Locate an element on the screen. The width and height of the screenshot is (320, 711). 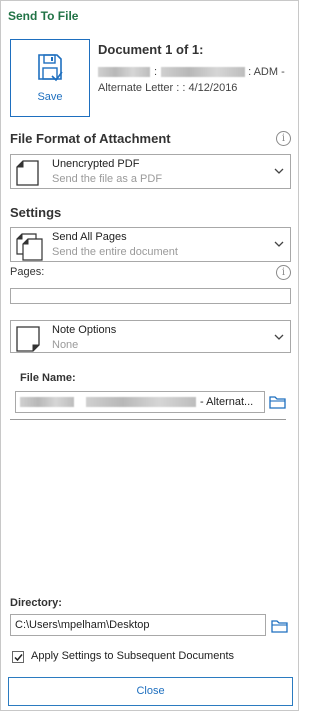
pages-label: Pages: is located at coordinates (27, 272).